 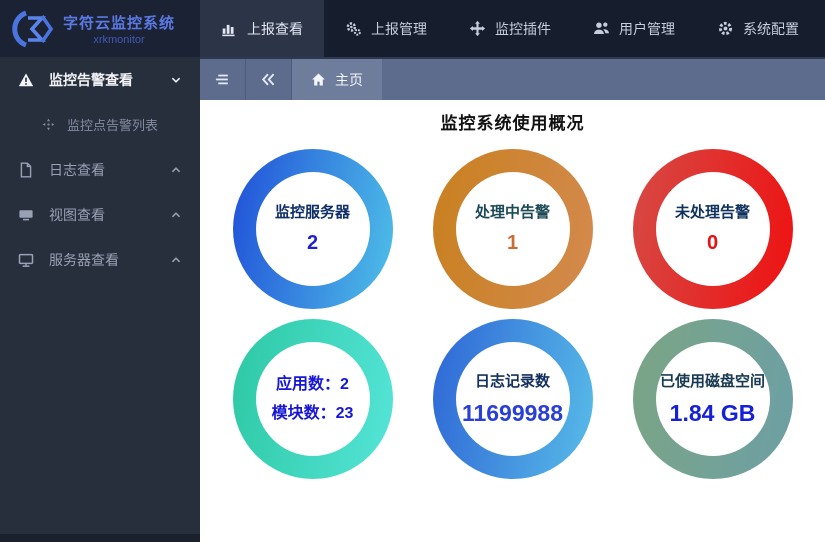 I want to click on sidebar-item-label: 监控点告警列表, so click(x=113, y=125).